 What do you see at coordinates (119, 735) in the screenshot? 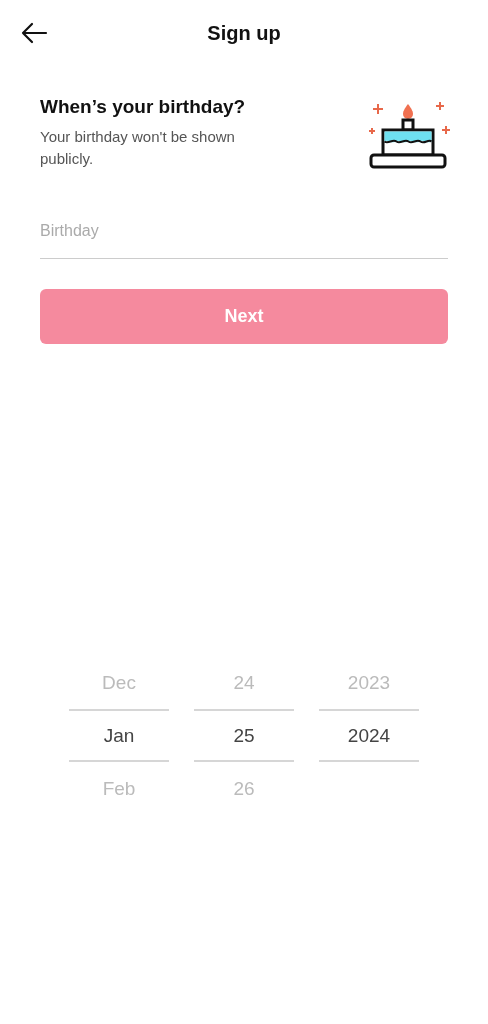
I see `picker-option: Jan` at bounding box center [119, 735].